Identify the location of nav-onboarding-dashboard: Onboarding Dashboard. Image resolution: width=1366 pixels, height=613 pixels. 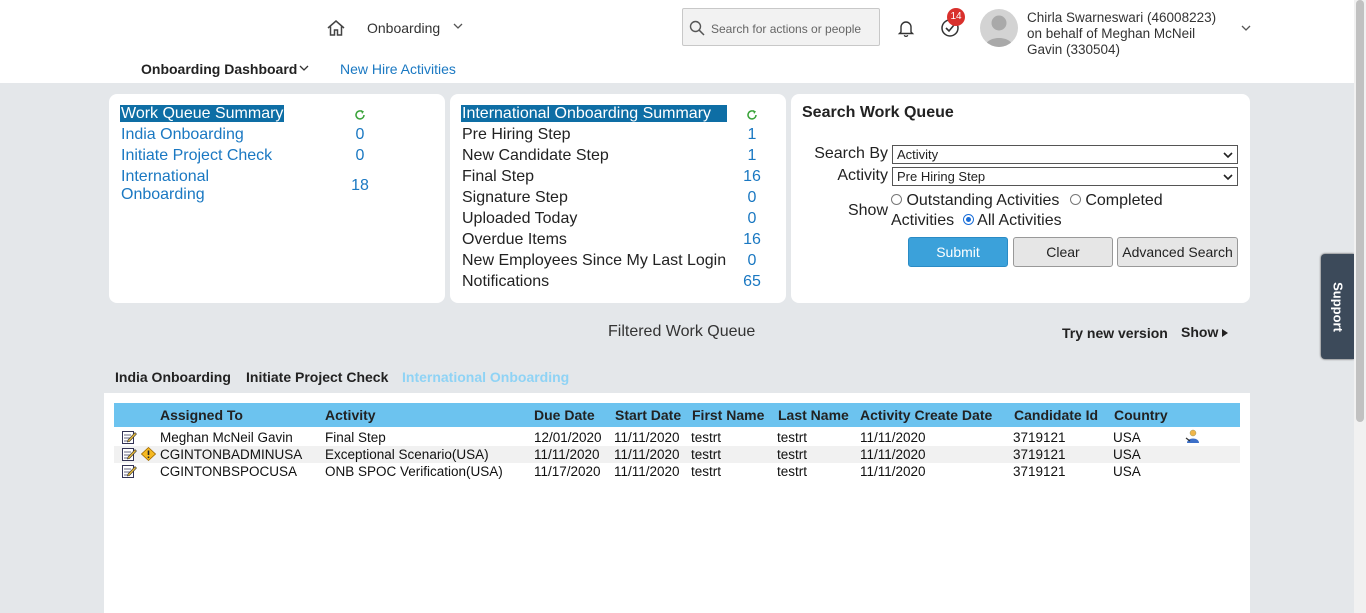
(219, 69).